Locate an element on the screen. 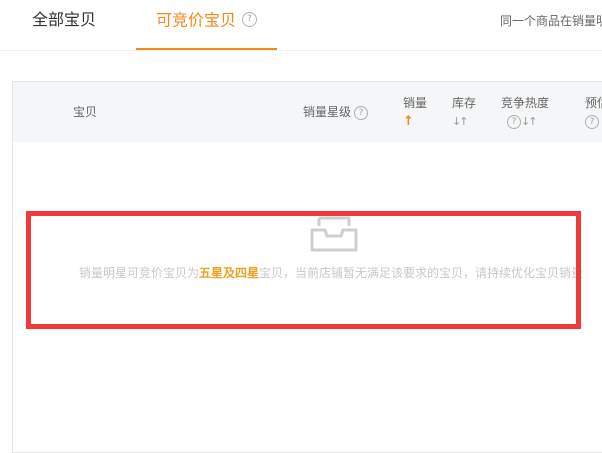  table-header: 宝贝 销量星级? 销量 ↑ 库存 ↓↑ 竞争热度 ?↓↑ 预估 ? is located at coordinates (307, 112).